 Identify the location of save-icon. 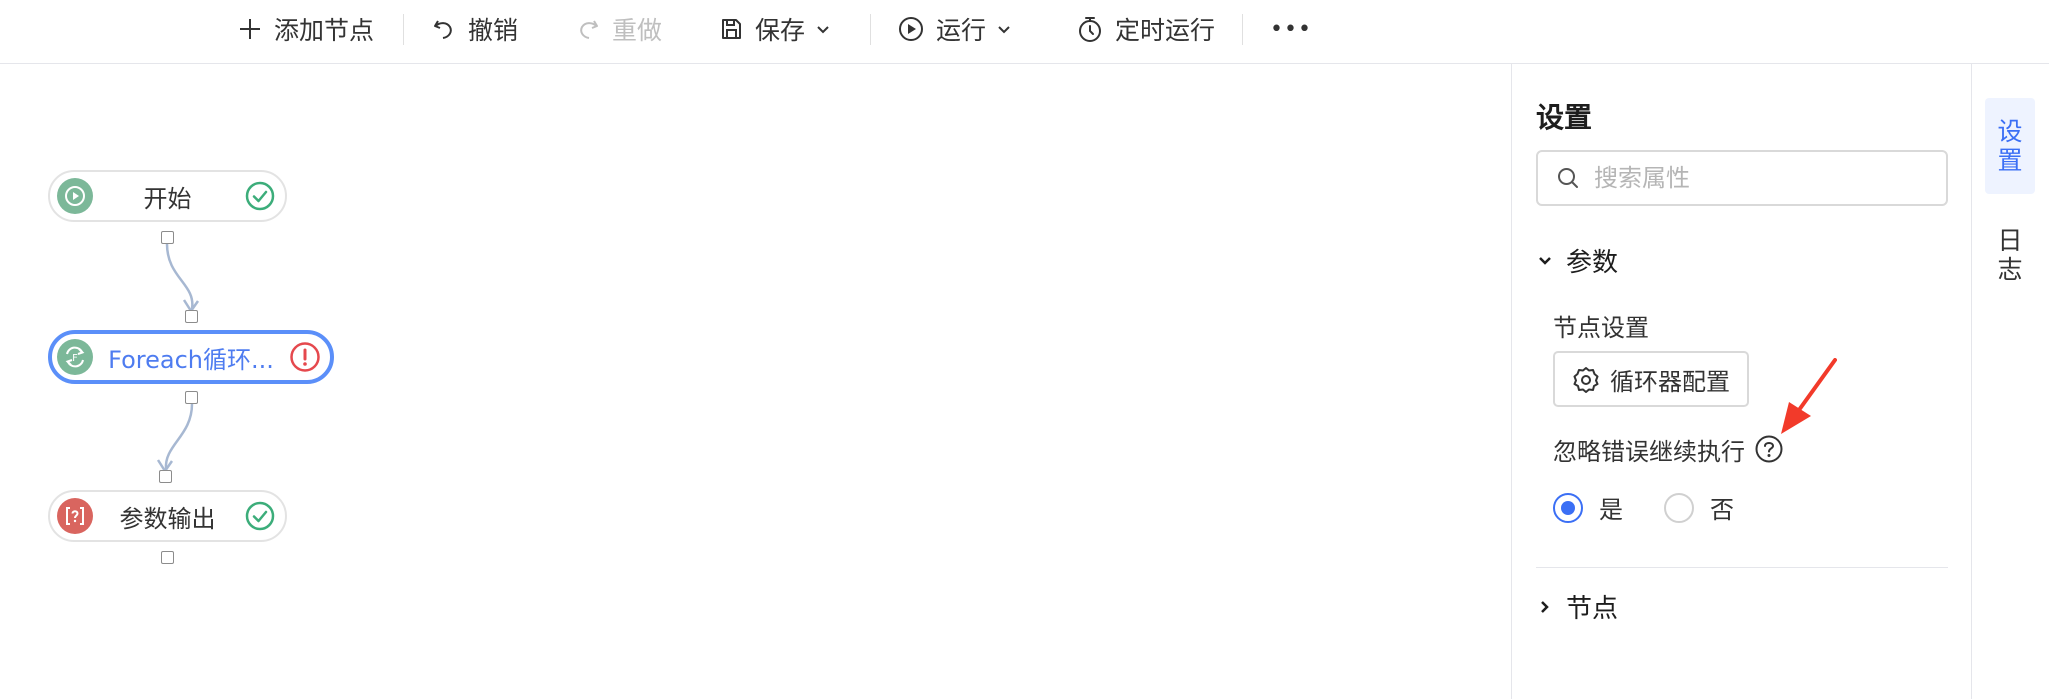
(731, 29).